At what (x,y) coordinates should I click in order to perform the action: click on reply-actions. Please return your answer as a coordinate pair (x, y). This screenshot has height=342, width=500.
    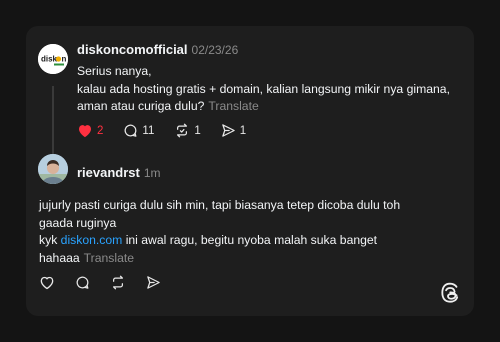
    Looking at the image, I should click on (110, 282).